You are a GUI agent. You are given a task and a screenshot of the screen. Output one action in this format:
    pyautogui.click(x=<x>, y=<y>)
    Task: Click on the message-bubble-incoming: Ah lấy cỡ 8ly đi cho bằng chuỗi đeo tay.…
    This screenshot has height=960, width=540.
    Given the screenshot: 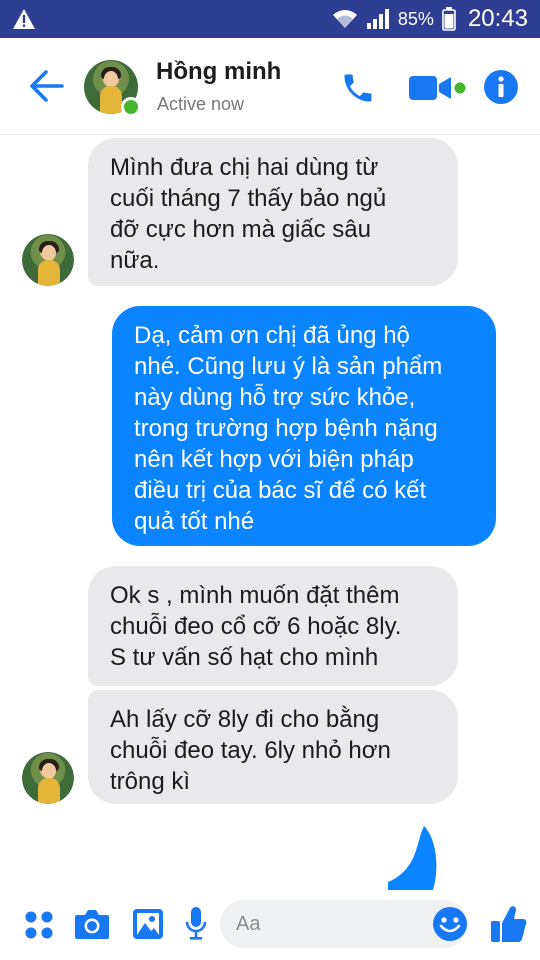 What is the action you would take?
    pyautogui.click(x=273, y=747)
    